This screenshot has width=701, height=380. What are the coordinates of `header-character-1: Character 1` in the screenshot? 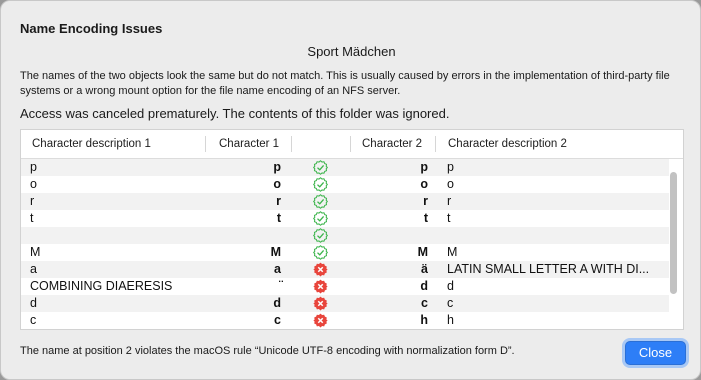 It's located at (249, 144).